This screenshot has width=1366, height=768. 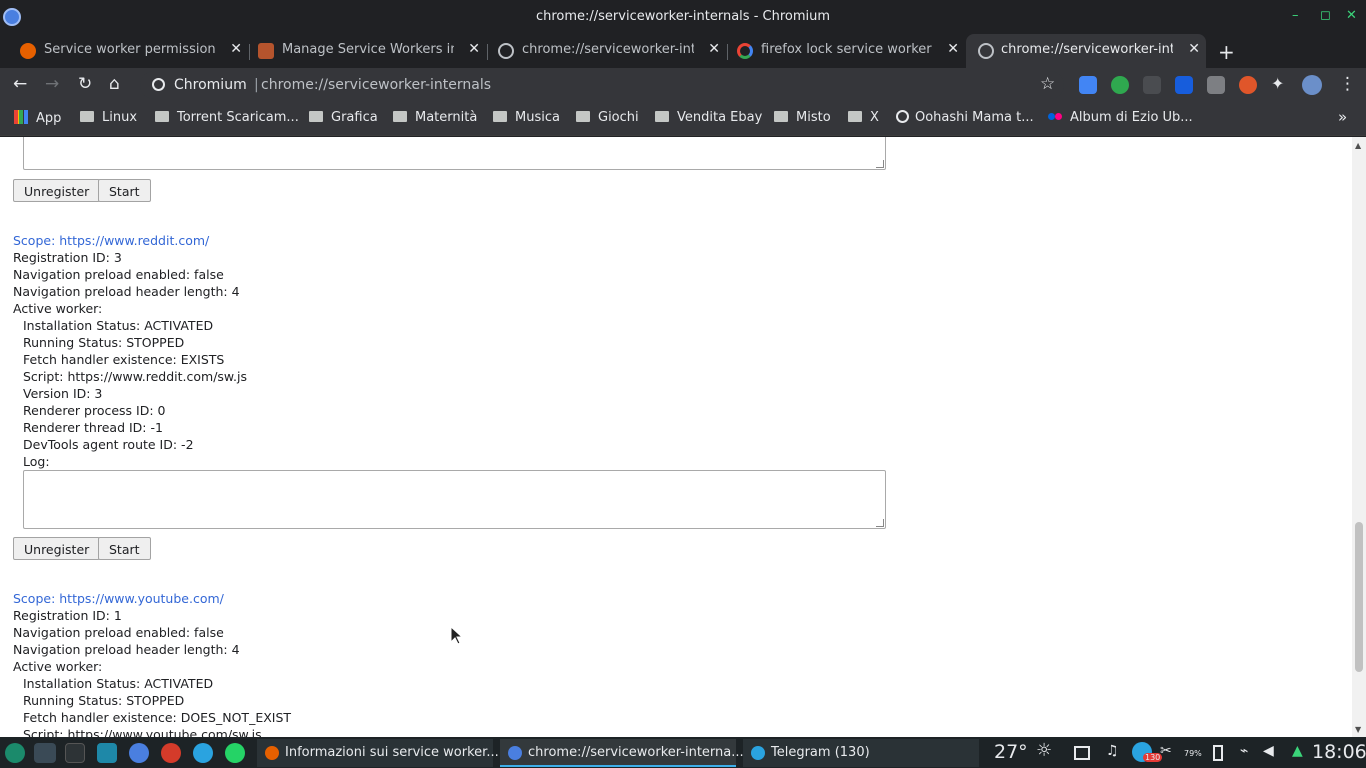 What do you see at coordinates (1047, 84) in the screenshot?
I see `bookmark-star-icon: ☆` at bounding box center [1047, 84].